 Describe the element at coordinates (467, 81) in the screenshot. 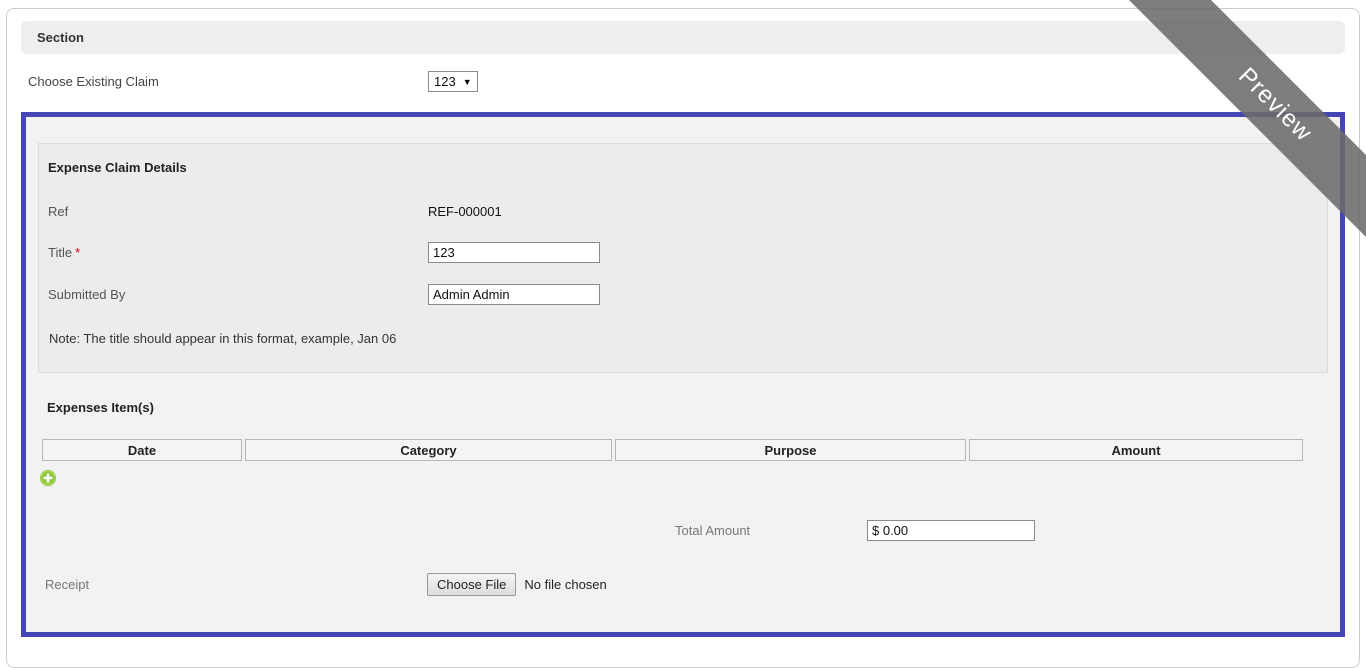

I see `dropdown-arrow-icon: ▼` at that location.